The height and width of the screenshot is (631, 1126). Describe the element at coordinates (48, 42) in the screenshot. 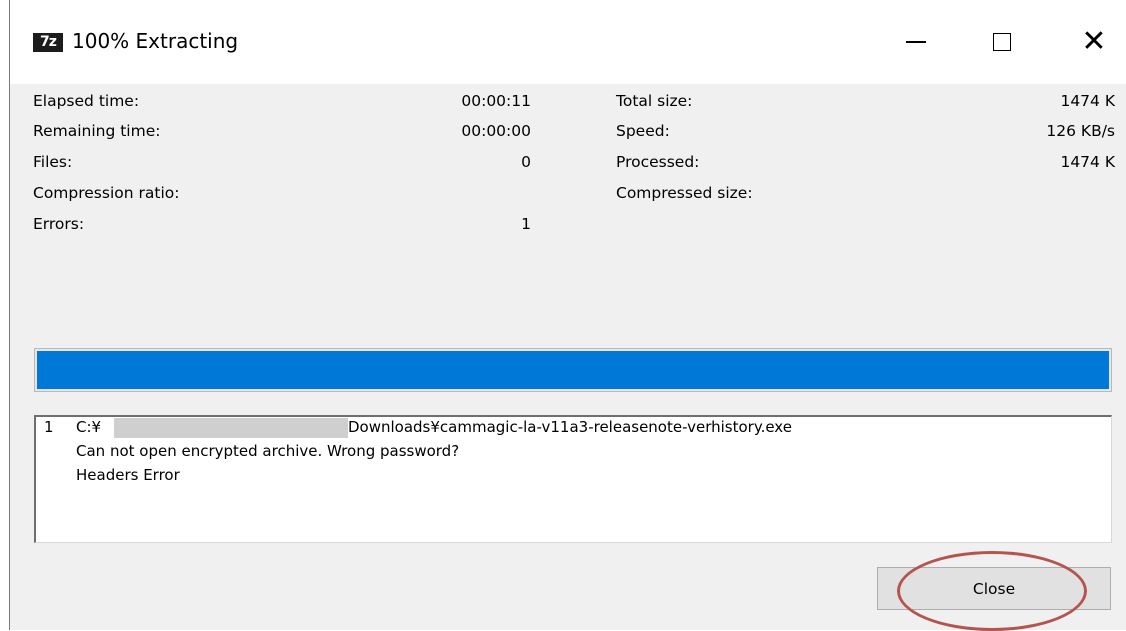

I see `7zip-app-icon: 7z` at that location.